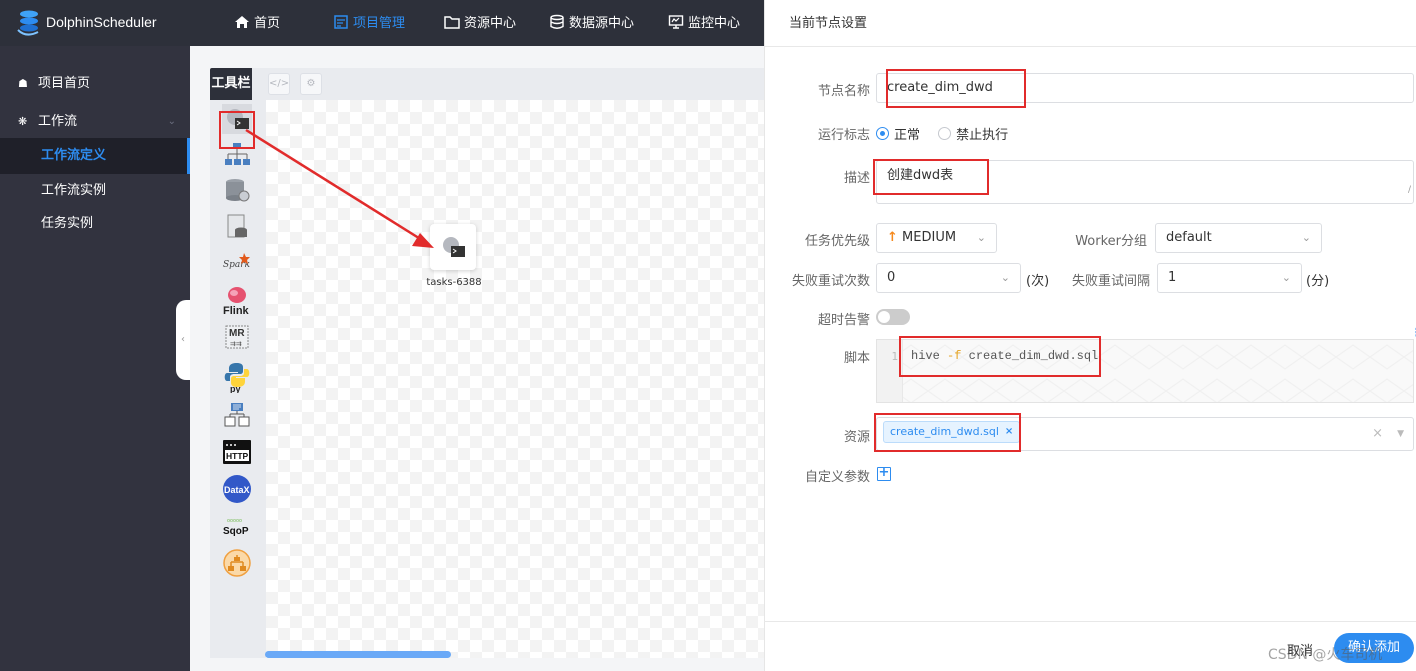 The width and height of the screenshot is (1416, 671). What do you see at coordinates (311, 84) in the screenshot?
I see `settings-button: ⚙` at bounding box center [311, 84].